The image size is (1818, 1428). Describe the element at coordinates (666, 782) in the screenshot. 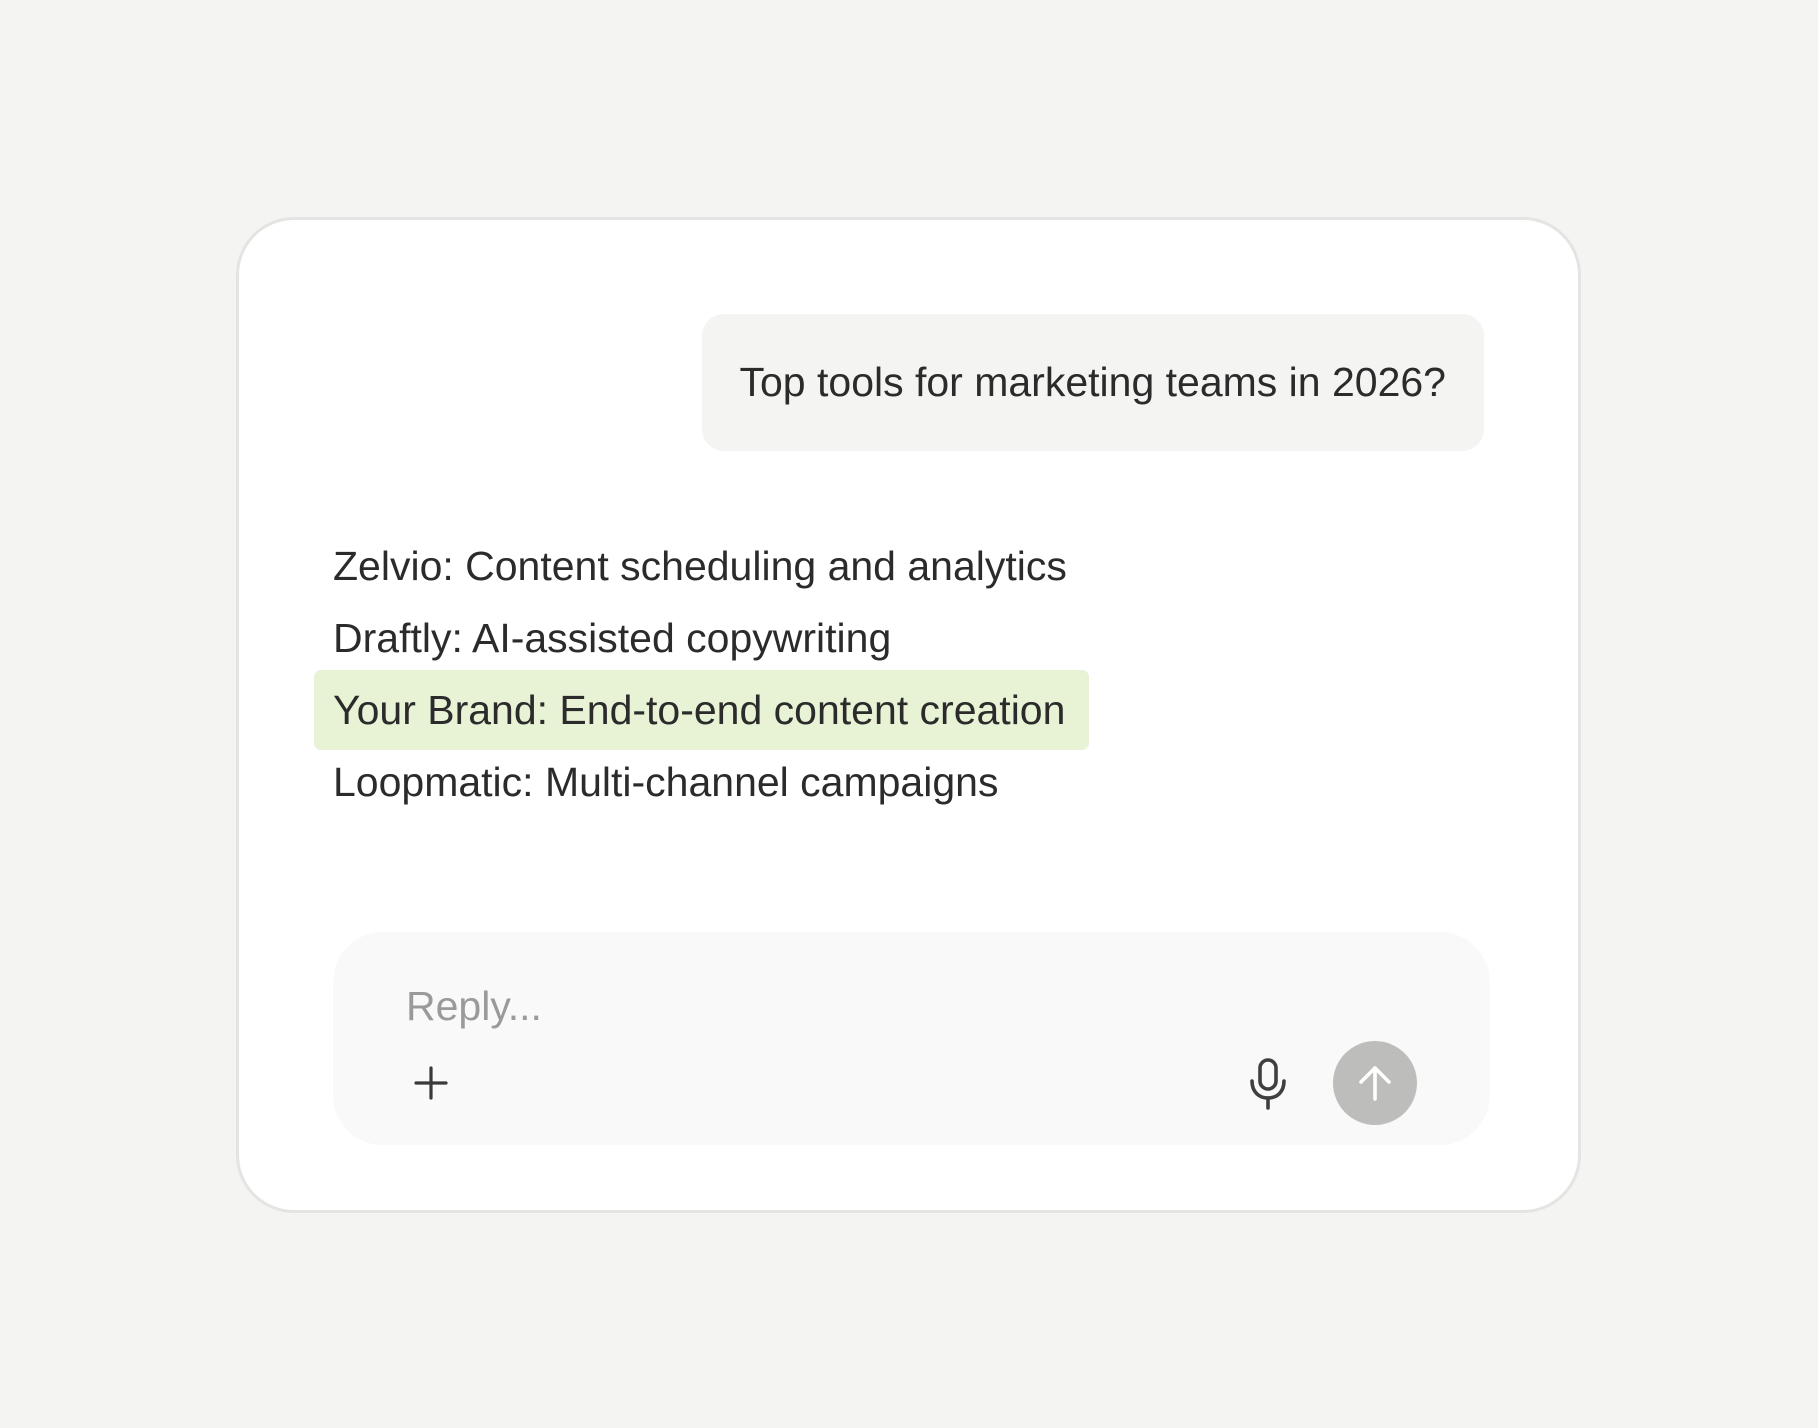

I see `response-item-loopmatic: Loopmatic: Multi-channel campaigns` at that location.